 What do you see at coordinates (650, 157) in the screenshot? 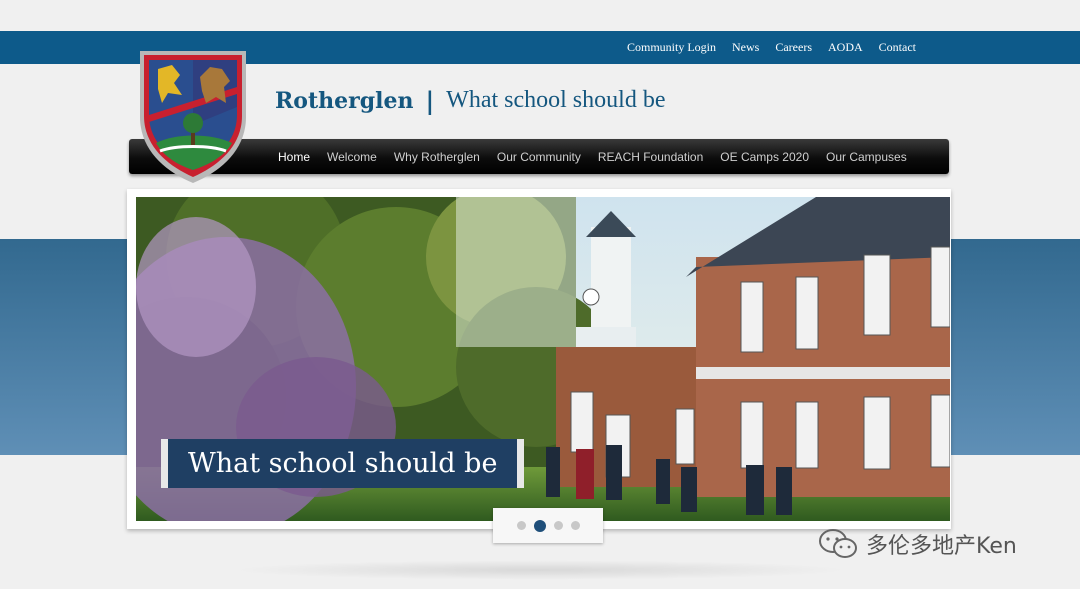
I see `nav-reach-foundation: REACH Foundation` at bounding box center [650, 157].